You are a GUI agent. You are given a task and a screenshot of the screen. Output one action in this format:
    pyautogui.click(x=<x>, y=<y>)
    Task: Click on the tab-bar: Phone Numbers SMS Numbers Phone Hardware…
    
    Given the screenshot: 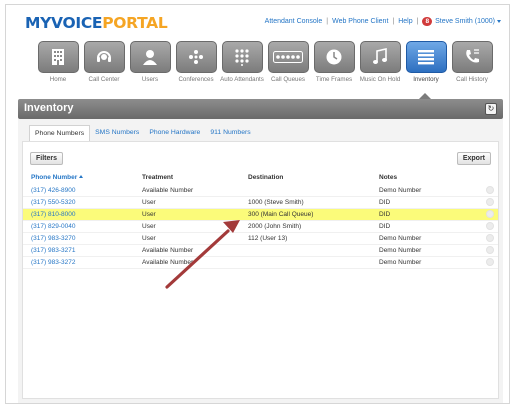 What is the action you would take?
    pyautogui.click(x=142, y=133)
    